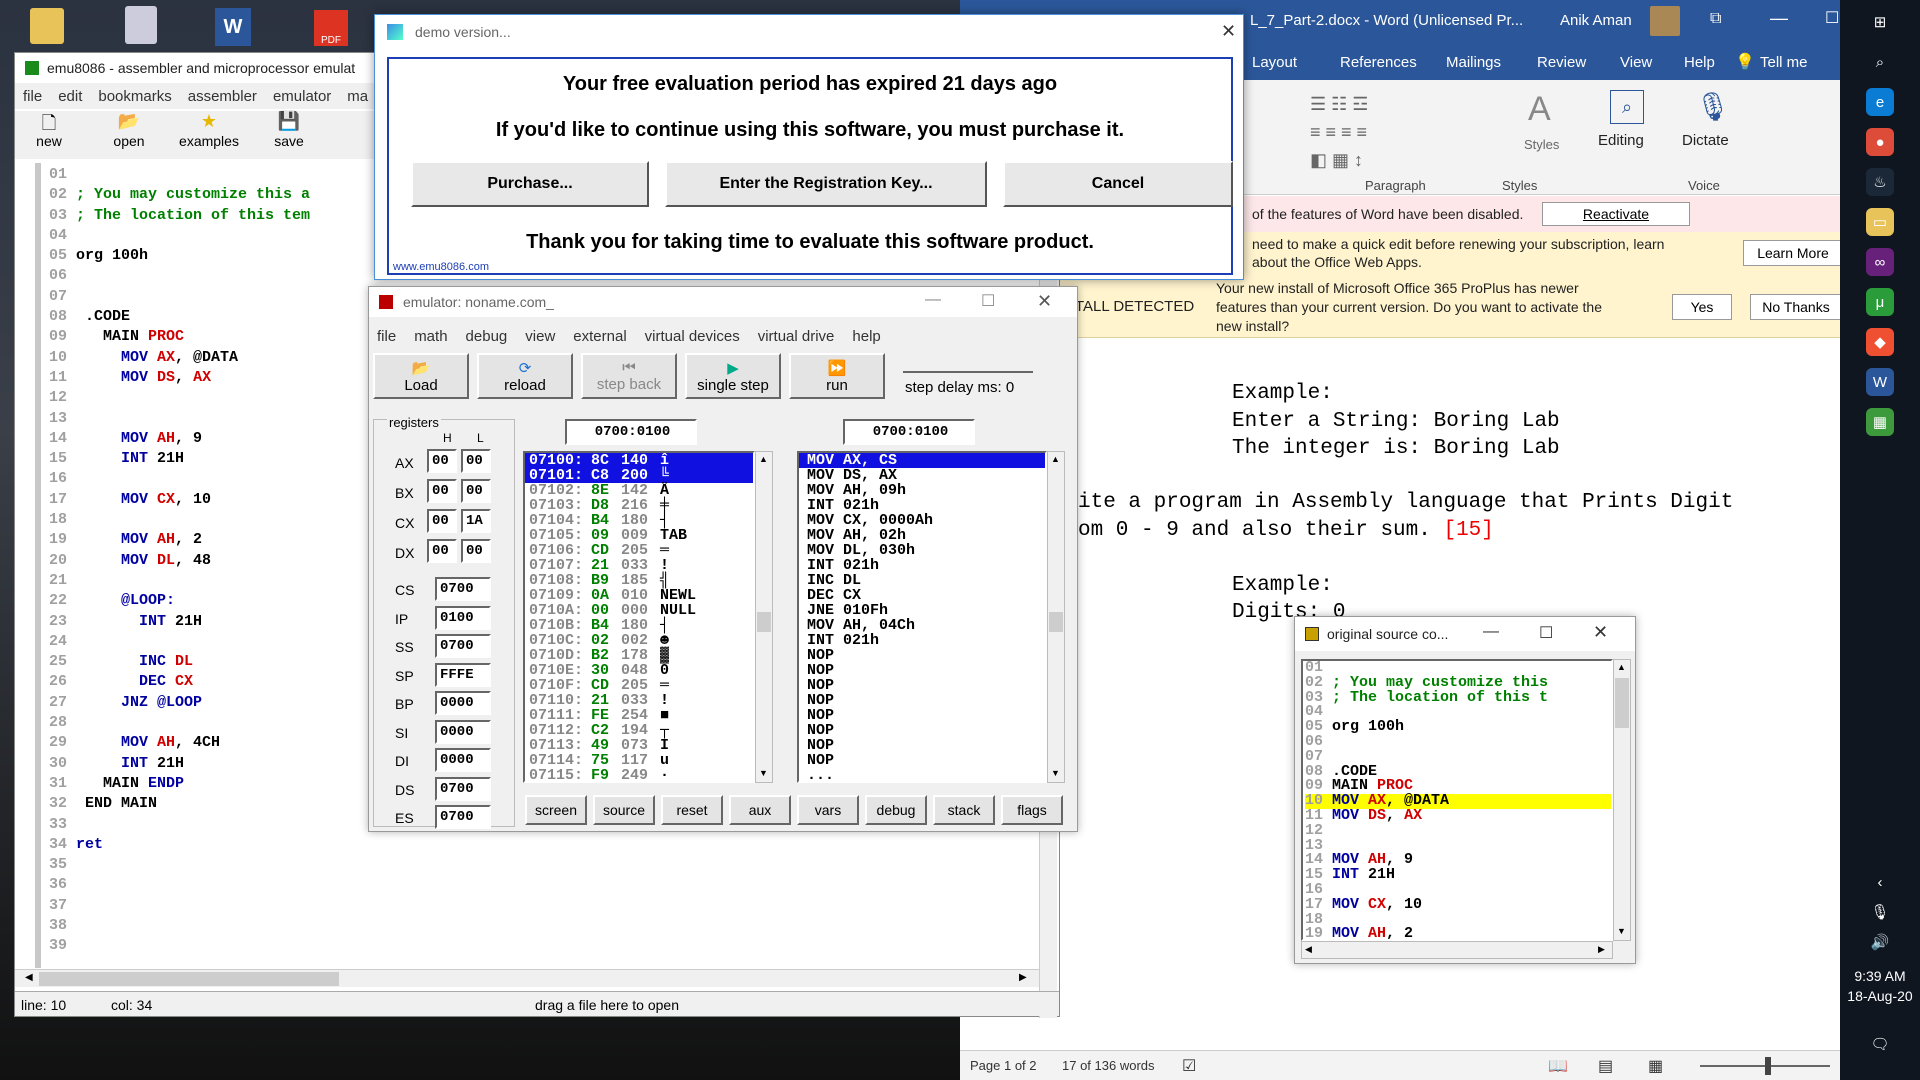  What do you see at coordinates (441, 267) in the screenshot?
I see `website-link: www.emu8086.com` at bounding box center [441, 267].